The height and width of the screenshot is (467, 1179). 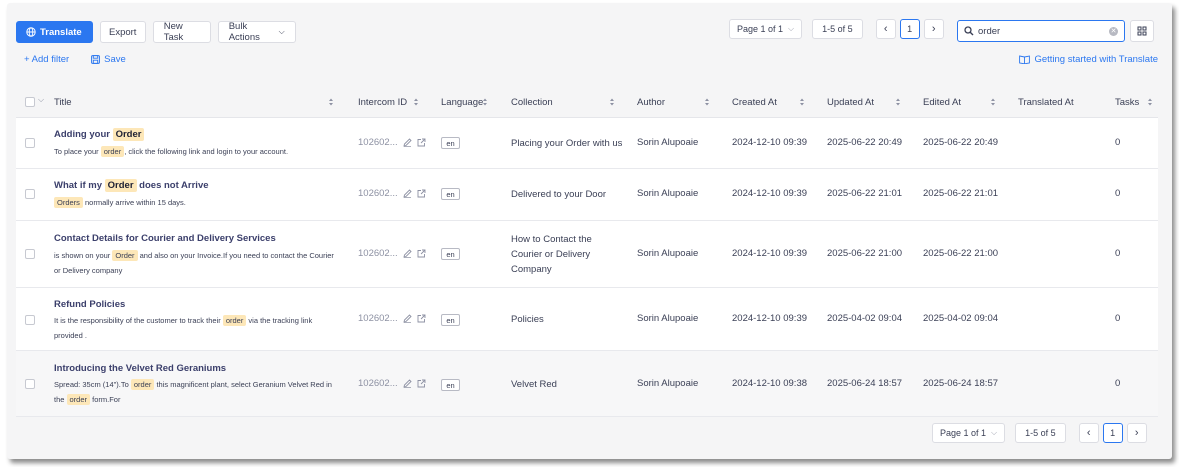 What do you see at coordinates (70, 335) in the screenshot?
I see `snippet-text: provided .` at bounding box center [70, 335].